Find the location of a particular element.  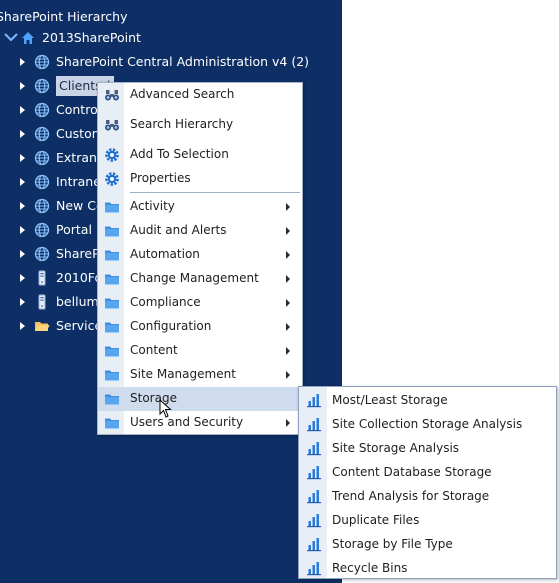

tree-node-sharepo: SharePo is located at coordinates (62, 254).